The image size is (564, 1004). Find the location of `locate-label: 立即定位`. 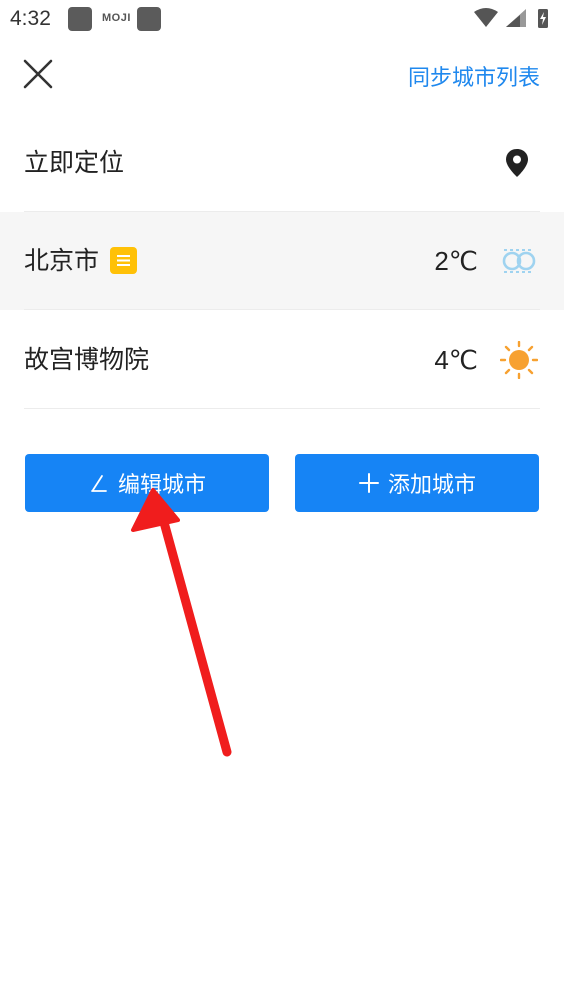

locate-label: 立即定位 is located at coordinates (74, 162).